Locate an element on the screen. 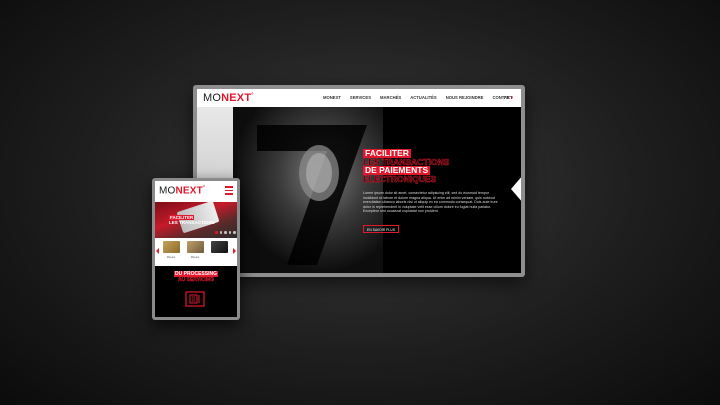 The height and width of the screenshot is (405, 720). menu-icon is located at coordinates (229, 190).